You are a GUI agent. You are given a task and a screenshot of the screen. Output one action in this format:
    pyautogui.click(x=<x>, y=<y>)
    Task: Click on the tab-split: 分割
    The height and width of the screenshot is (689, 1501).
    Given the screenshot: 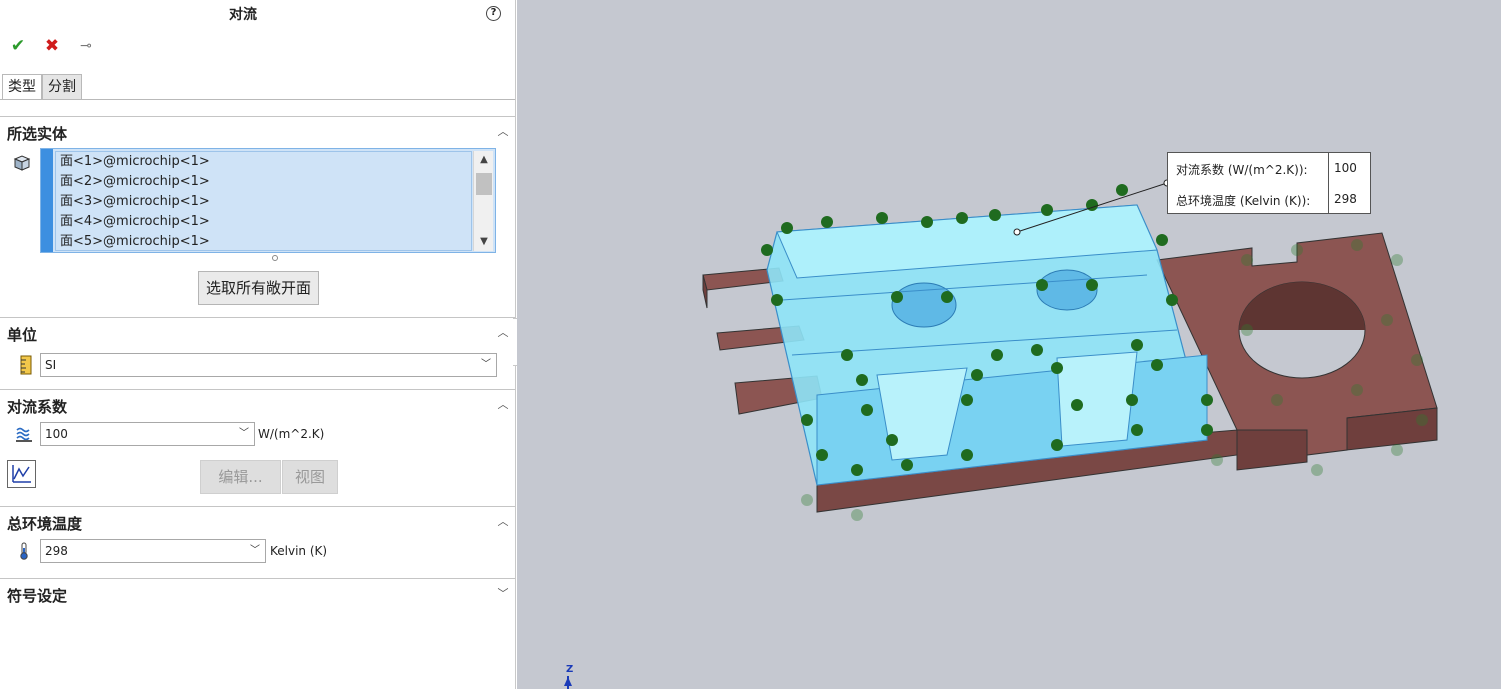 What is the action you would take?
    pyautogui.click(x=62, y=86)
    